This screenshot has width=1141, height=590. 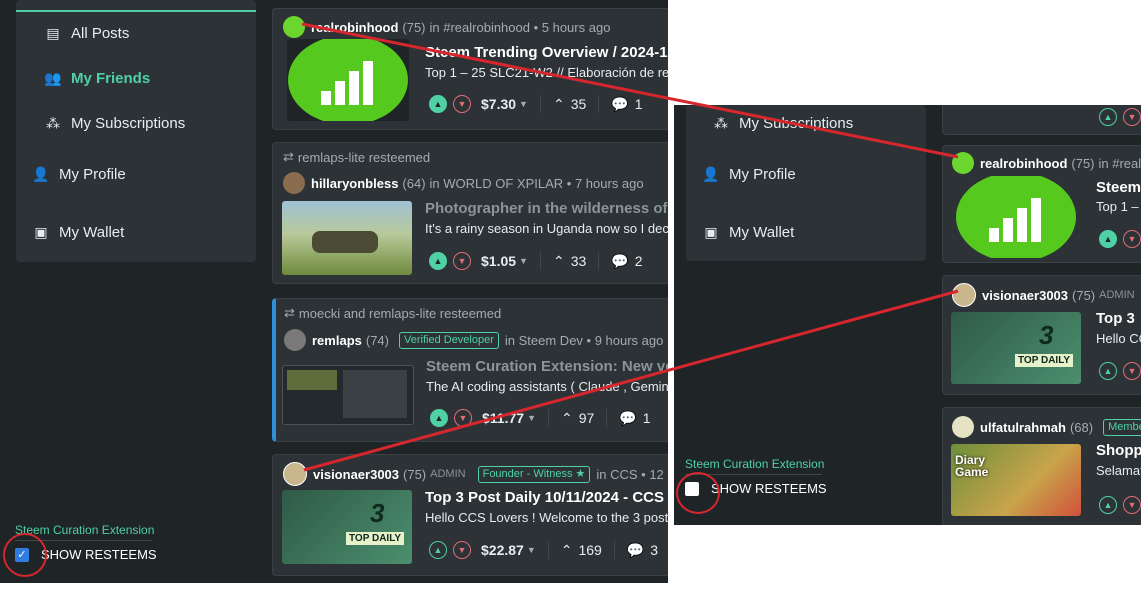 What do you see at coordinates (630, 90) in the screenshot?
I see `annotation-line-realrobinhood` at bounding box center [630, 90].